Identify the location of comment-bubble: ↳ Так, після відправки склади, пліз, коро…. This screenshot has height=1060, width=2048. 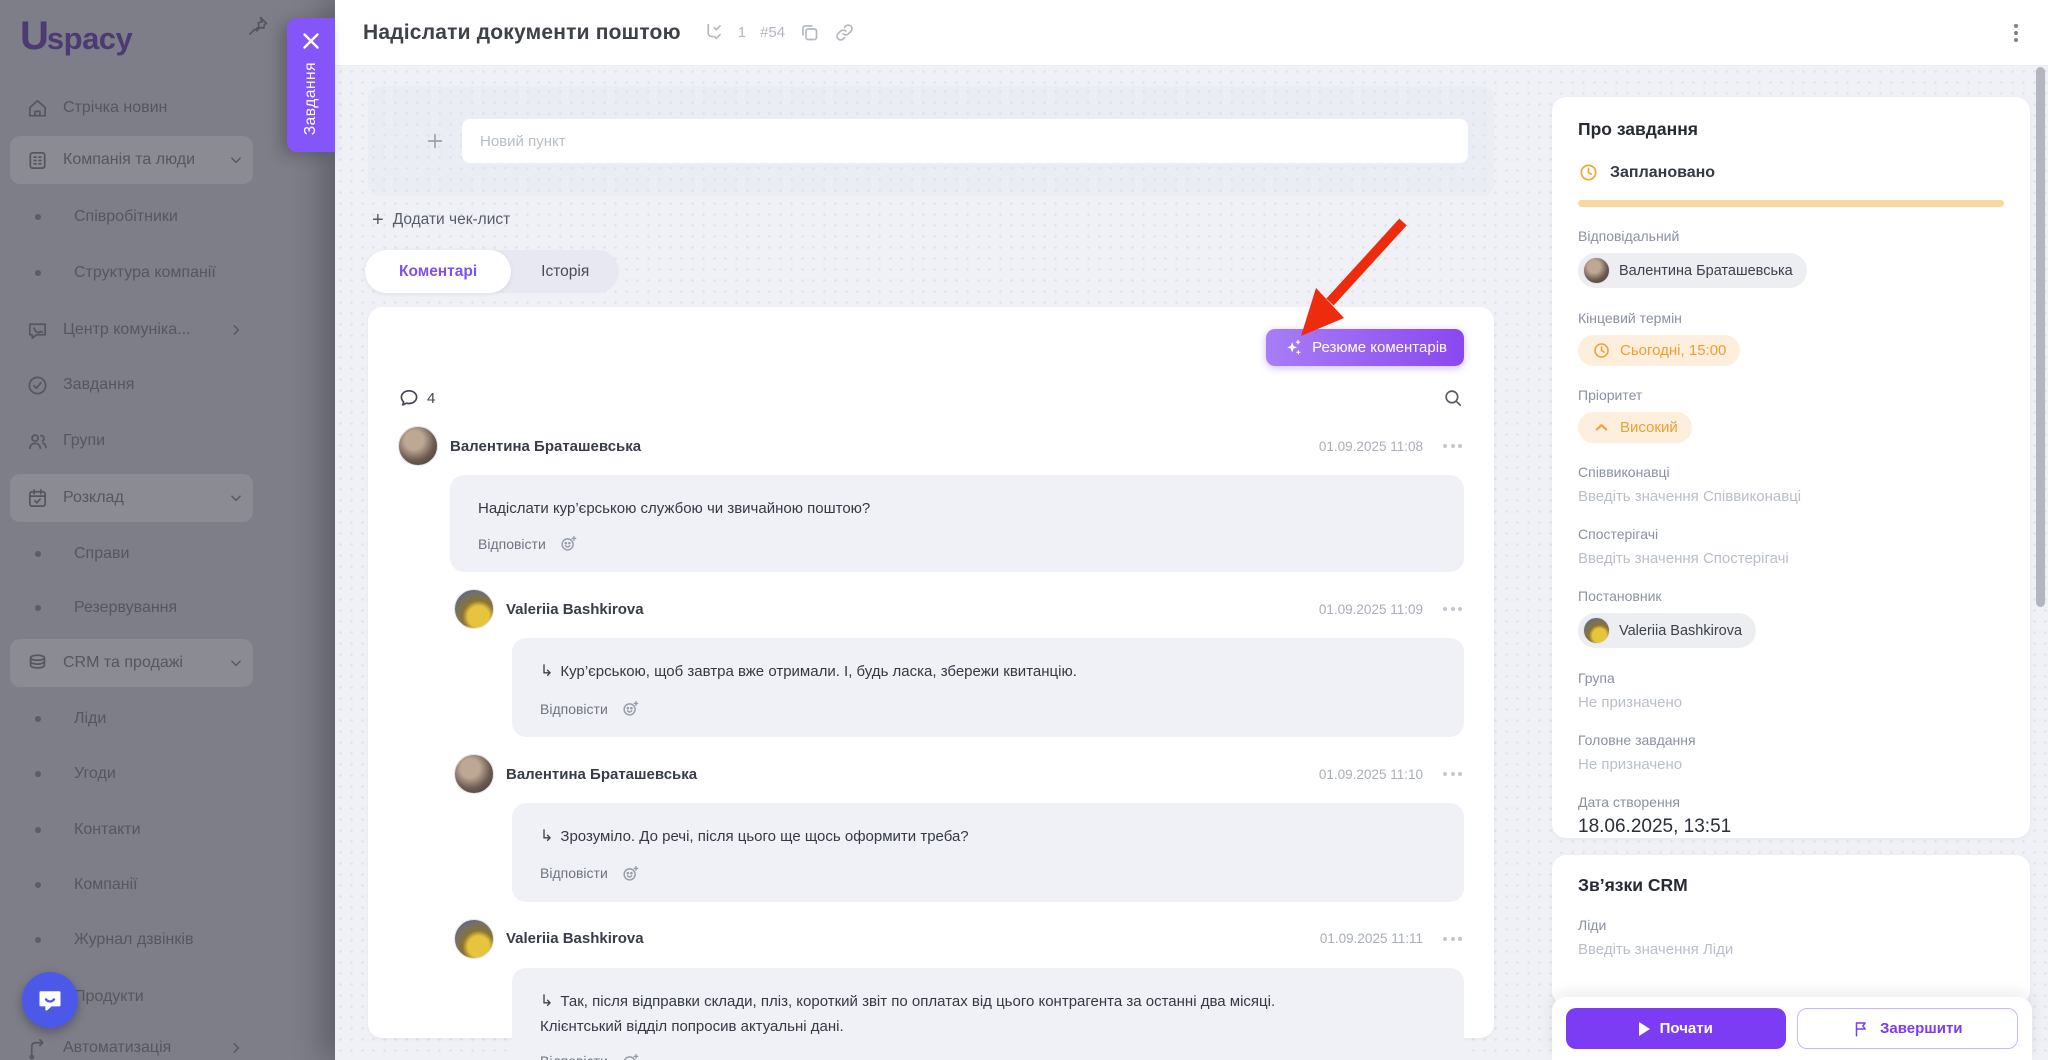
(988, 1013).